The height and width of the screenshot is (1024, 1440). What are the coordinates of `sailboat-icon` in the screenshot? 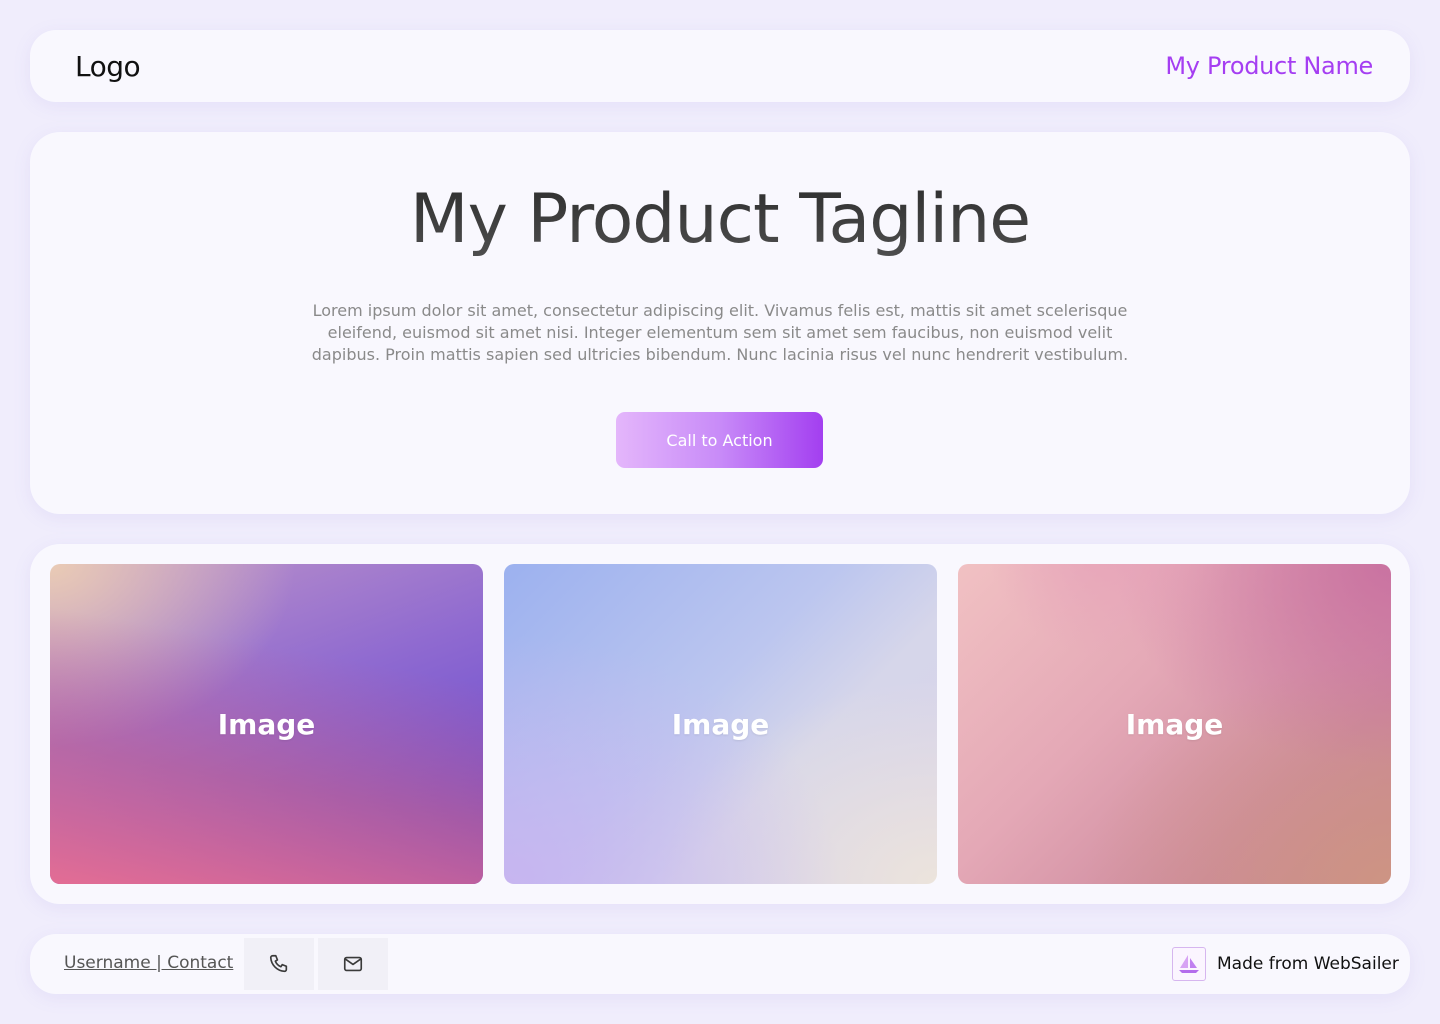 It's located at (1189, 964).